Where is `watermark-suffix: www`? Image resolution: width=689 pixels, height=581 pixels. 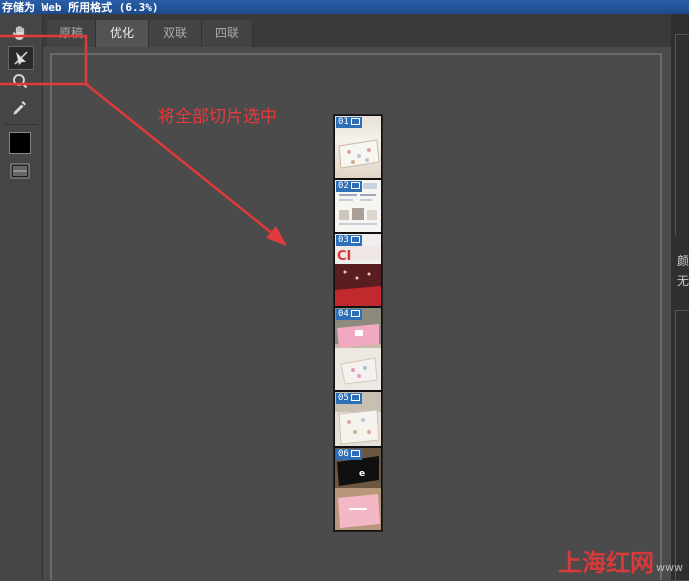
watermark-suffix: www is located at coordinates (669, 567).